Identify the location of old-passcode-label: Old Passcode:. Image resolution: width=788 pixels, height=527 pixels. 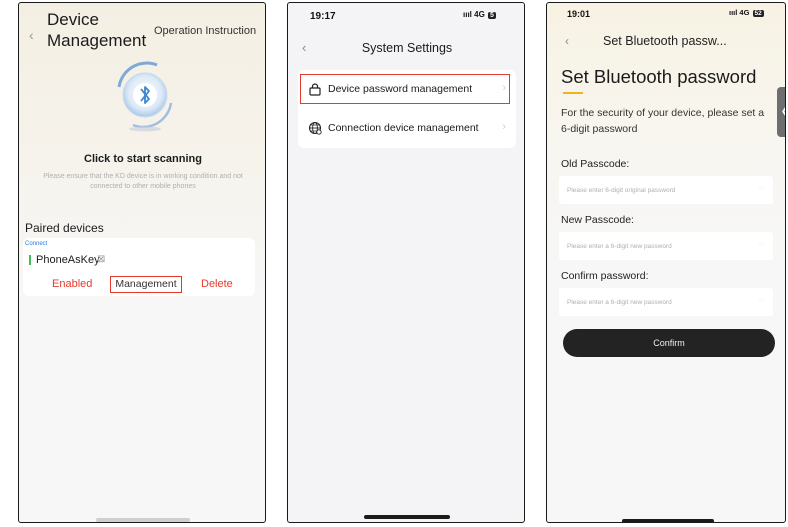
(595, 164).